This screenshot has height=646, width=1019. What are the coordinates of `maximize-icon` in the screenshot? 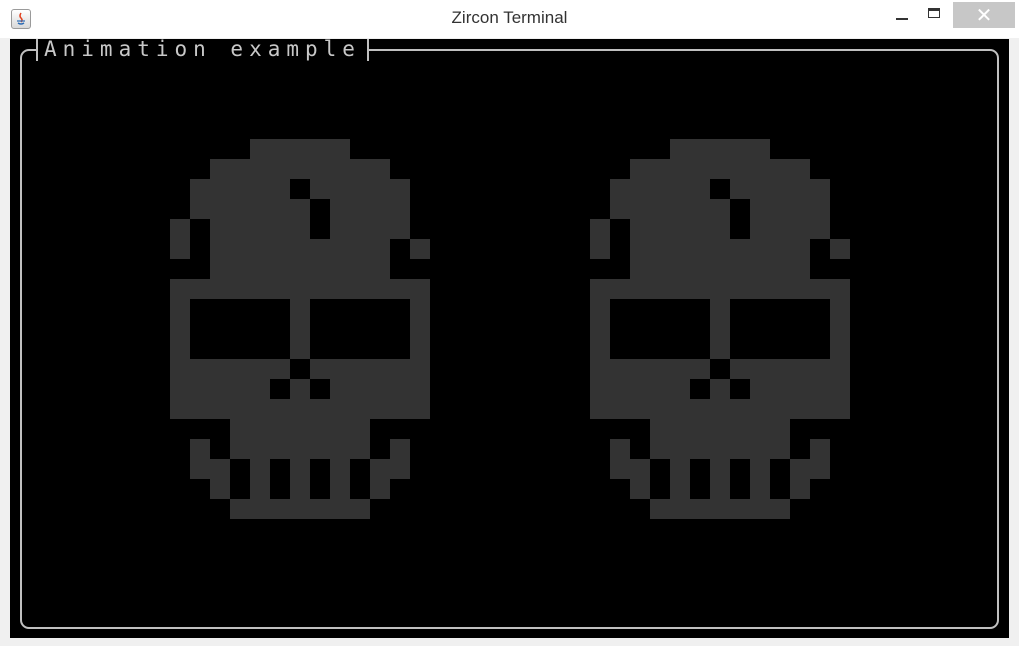 It's located at (934, 13).